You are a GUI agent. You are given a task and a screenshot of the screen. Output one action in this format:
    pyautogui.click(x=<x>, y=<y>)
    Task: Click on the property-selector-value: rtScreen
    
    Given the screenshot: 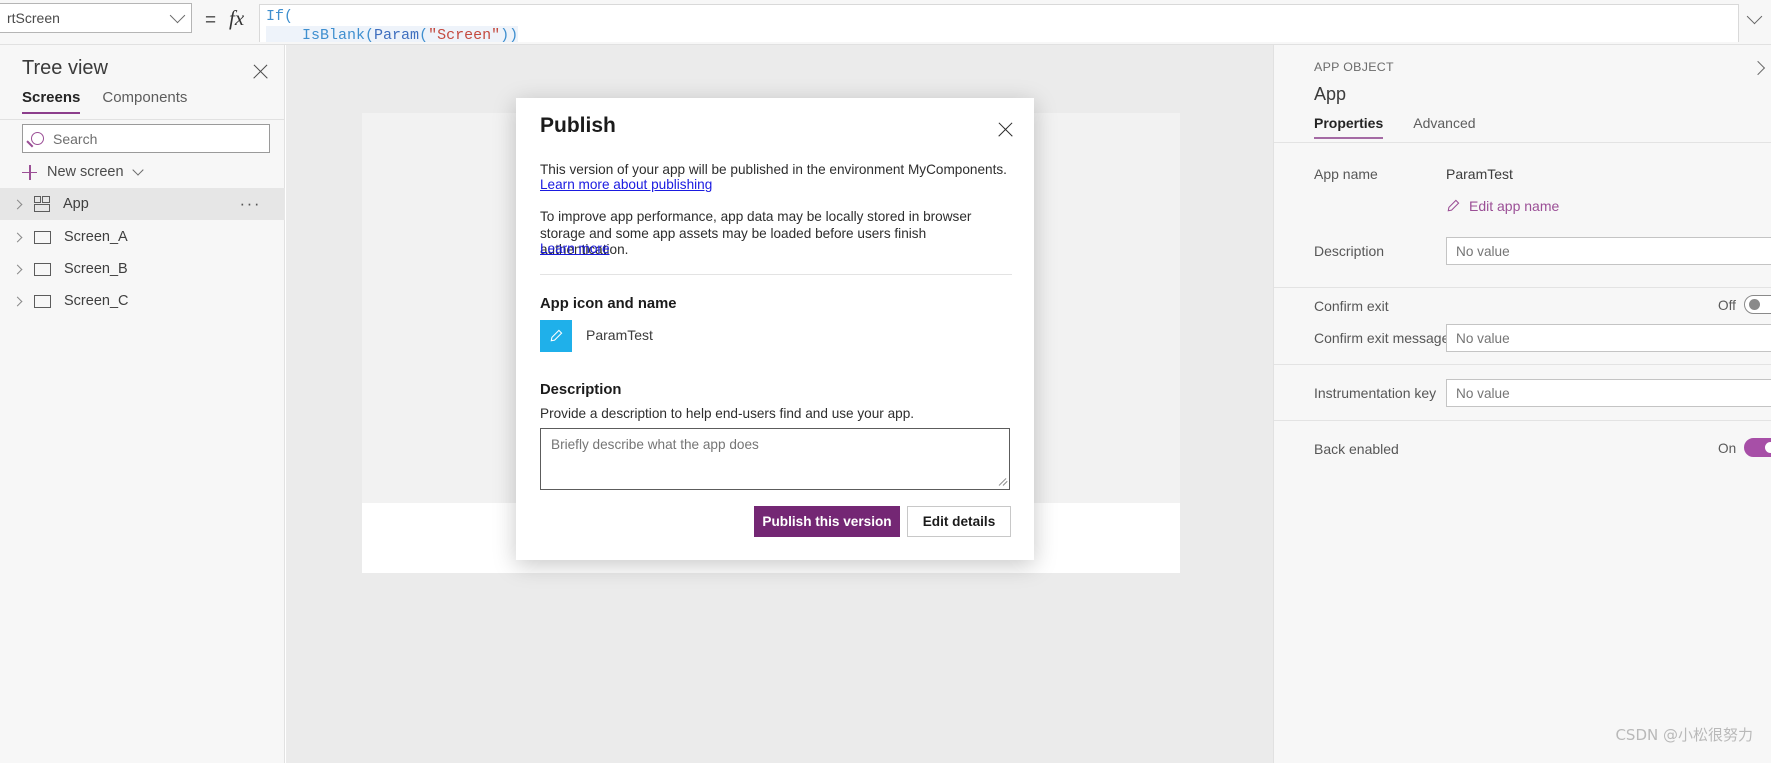 What is the action you would take?
    pyautogui.click(x=33, y=18)
    